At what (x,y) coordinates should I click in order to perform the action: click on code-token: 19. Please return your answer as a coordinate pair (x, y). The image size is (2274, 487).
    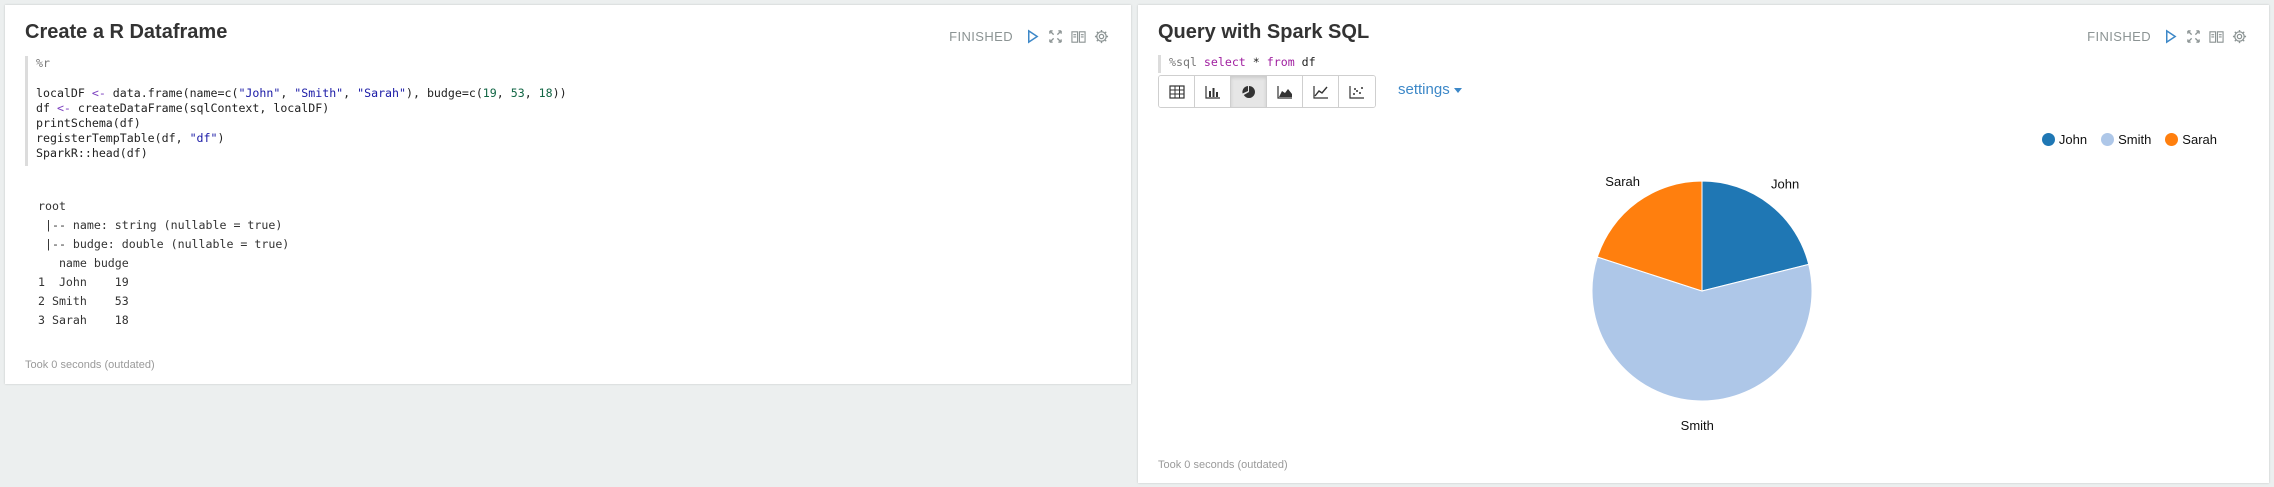
    Looking at the image, I should click on (489, 93).